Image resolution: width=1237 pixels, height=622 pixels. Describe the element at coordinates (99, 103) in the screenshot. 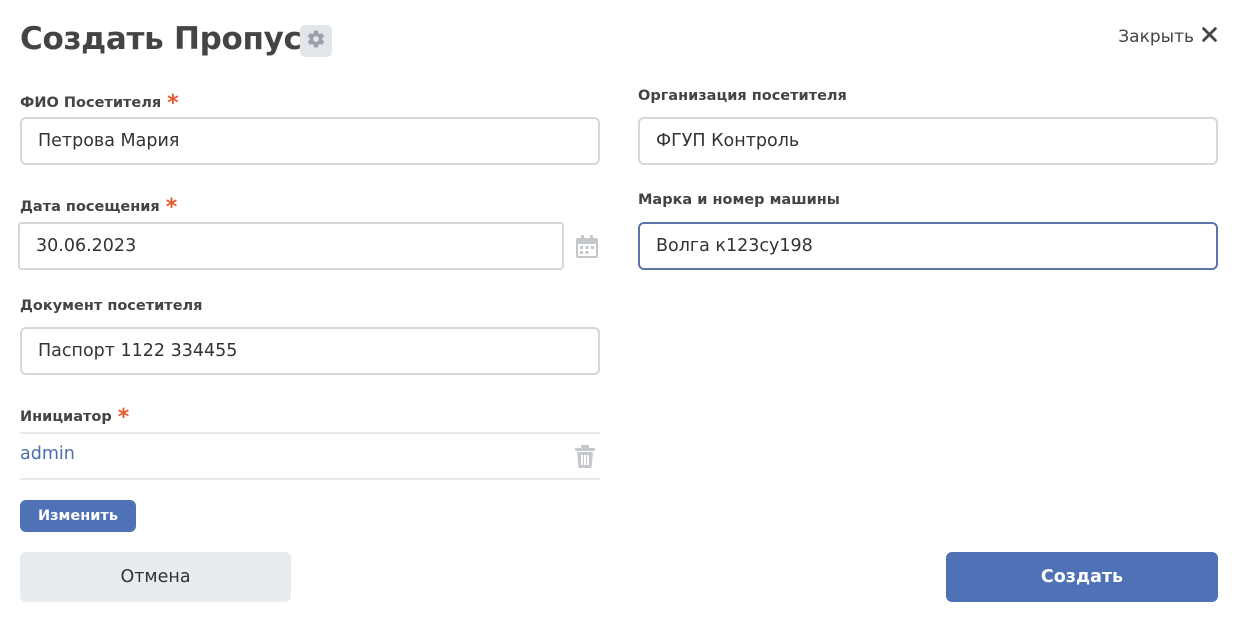

I see `fio-label: ФИО Посетителя *` at that location.